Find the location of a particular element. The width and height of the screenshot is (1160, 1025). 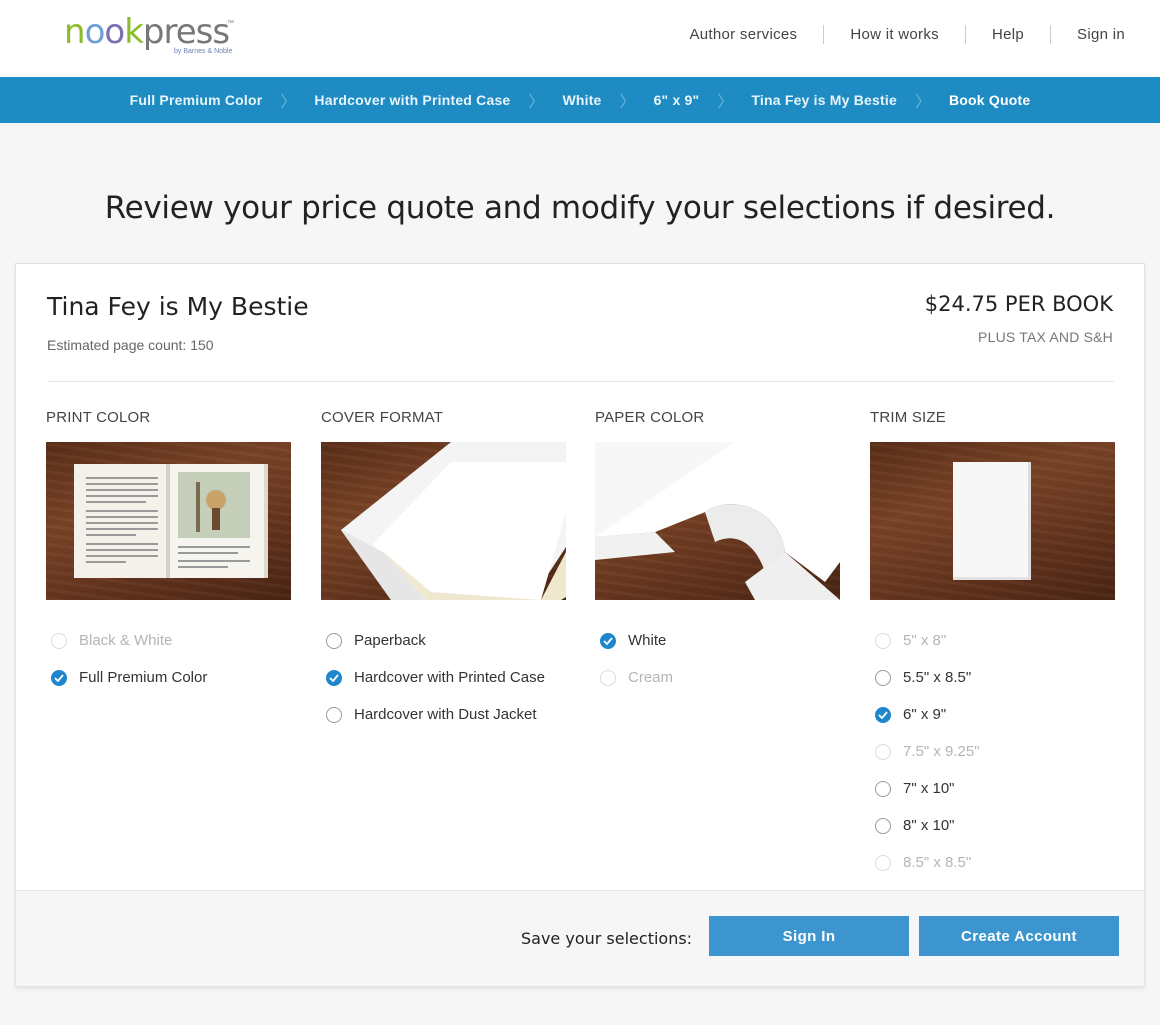

price-per-book: $24.75 PER BOOK is located at coordinates (1018, 304).